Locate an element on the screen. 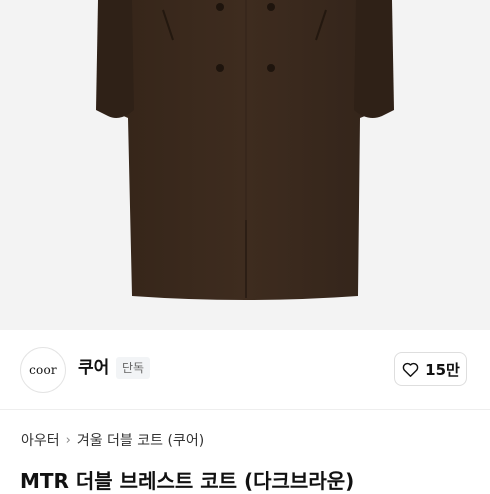  breadcrumb-item-outer: 아우터 is located at coordinates (40, 441).